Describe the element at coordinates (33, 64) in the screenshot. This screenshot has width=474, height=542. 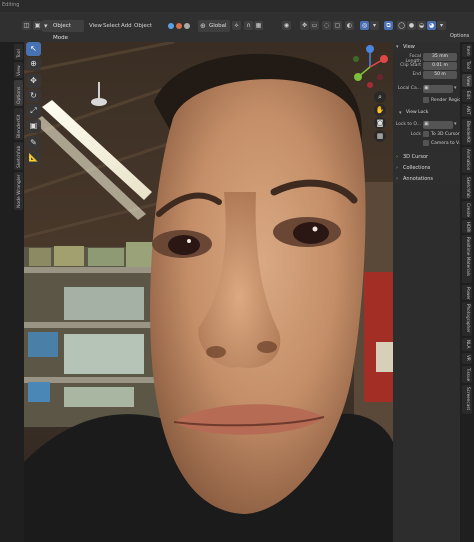
I see `cursor-tool-icon: ⊕` at that location.